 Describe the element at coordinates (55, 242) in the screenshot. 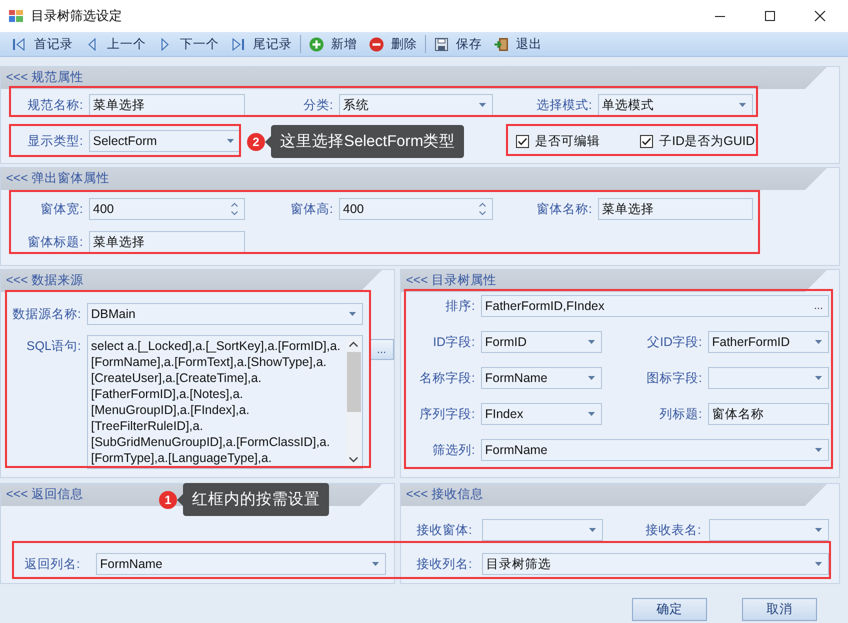

I see `field-label: 窗体标题:` at that location.